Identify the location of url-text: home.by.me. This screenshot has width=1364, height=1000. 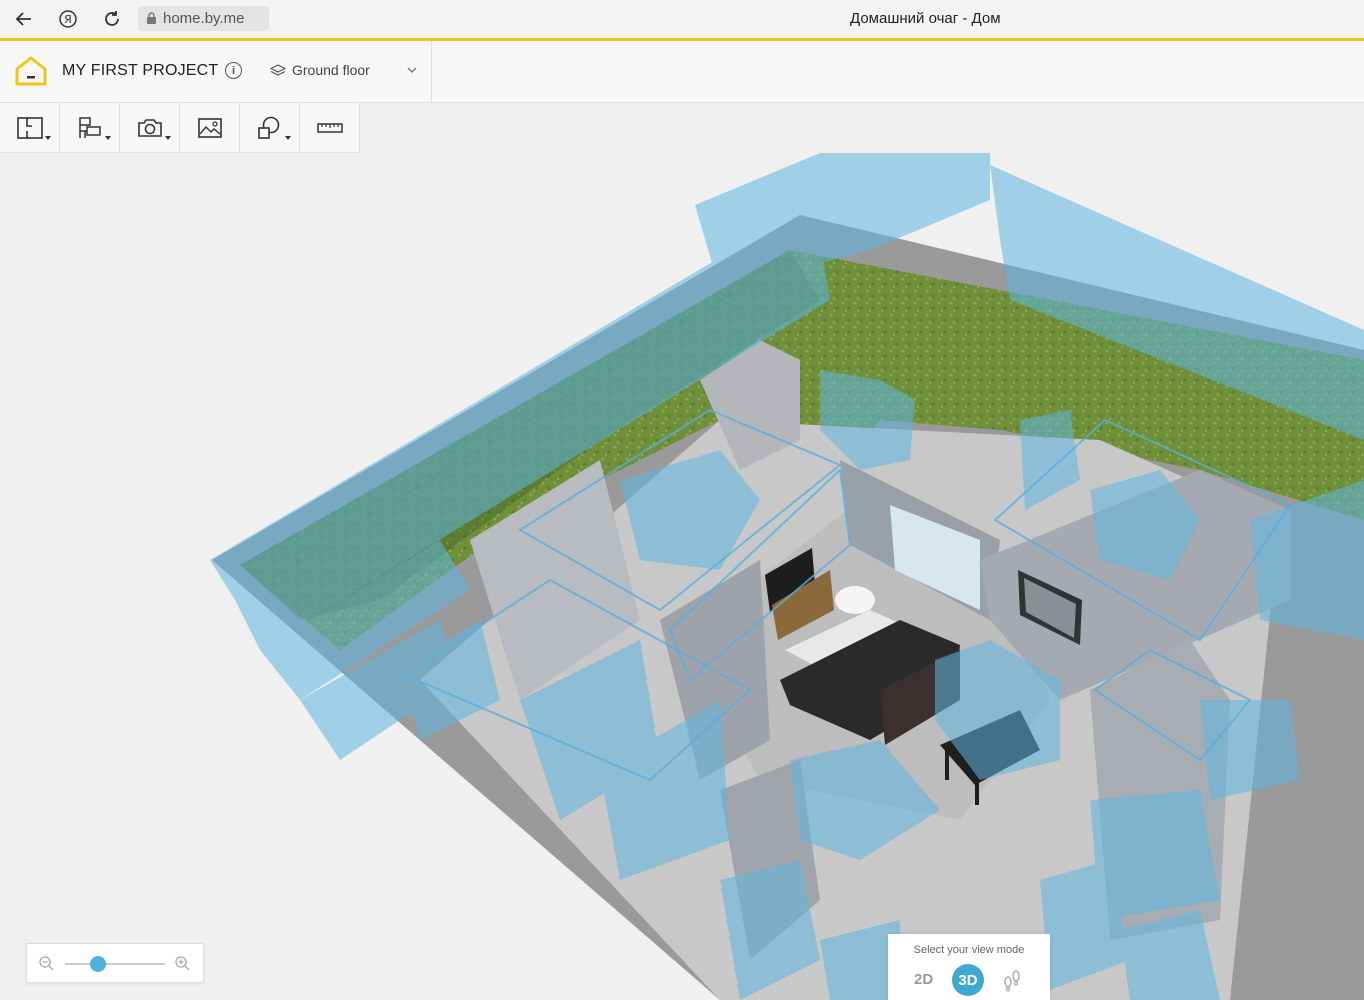
(204, 18).